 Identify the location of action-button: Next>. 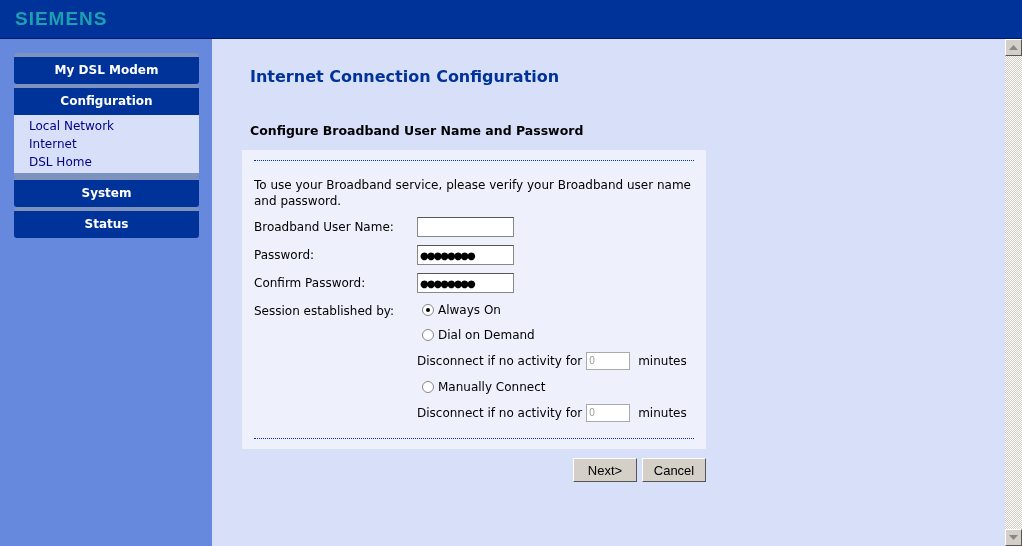
(605, 470).